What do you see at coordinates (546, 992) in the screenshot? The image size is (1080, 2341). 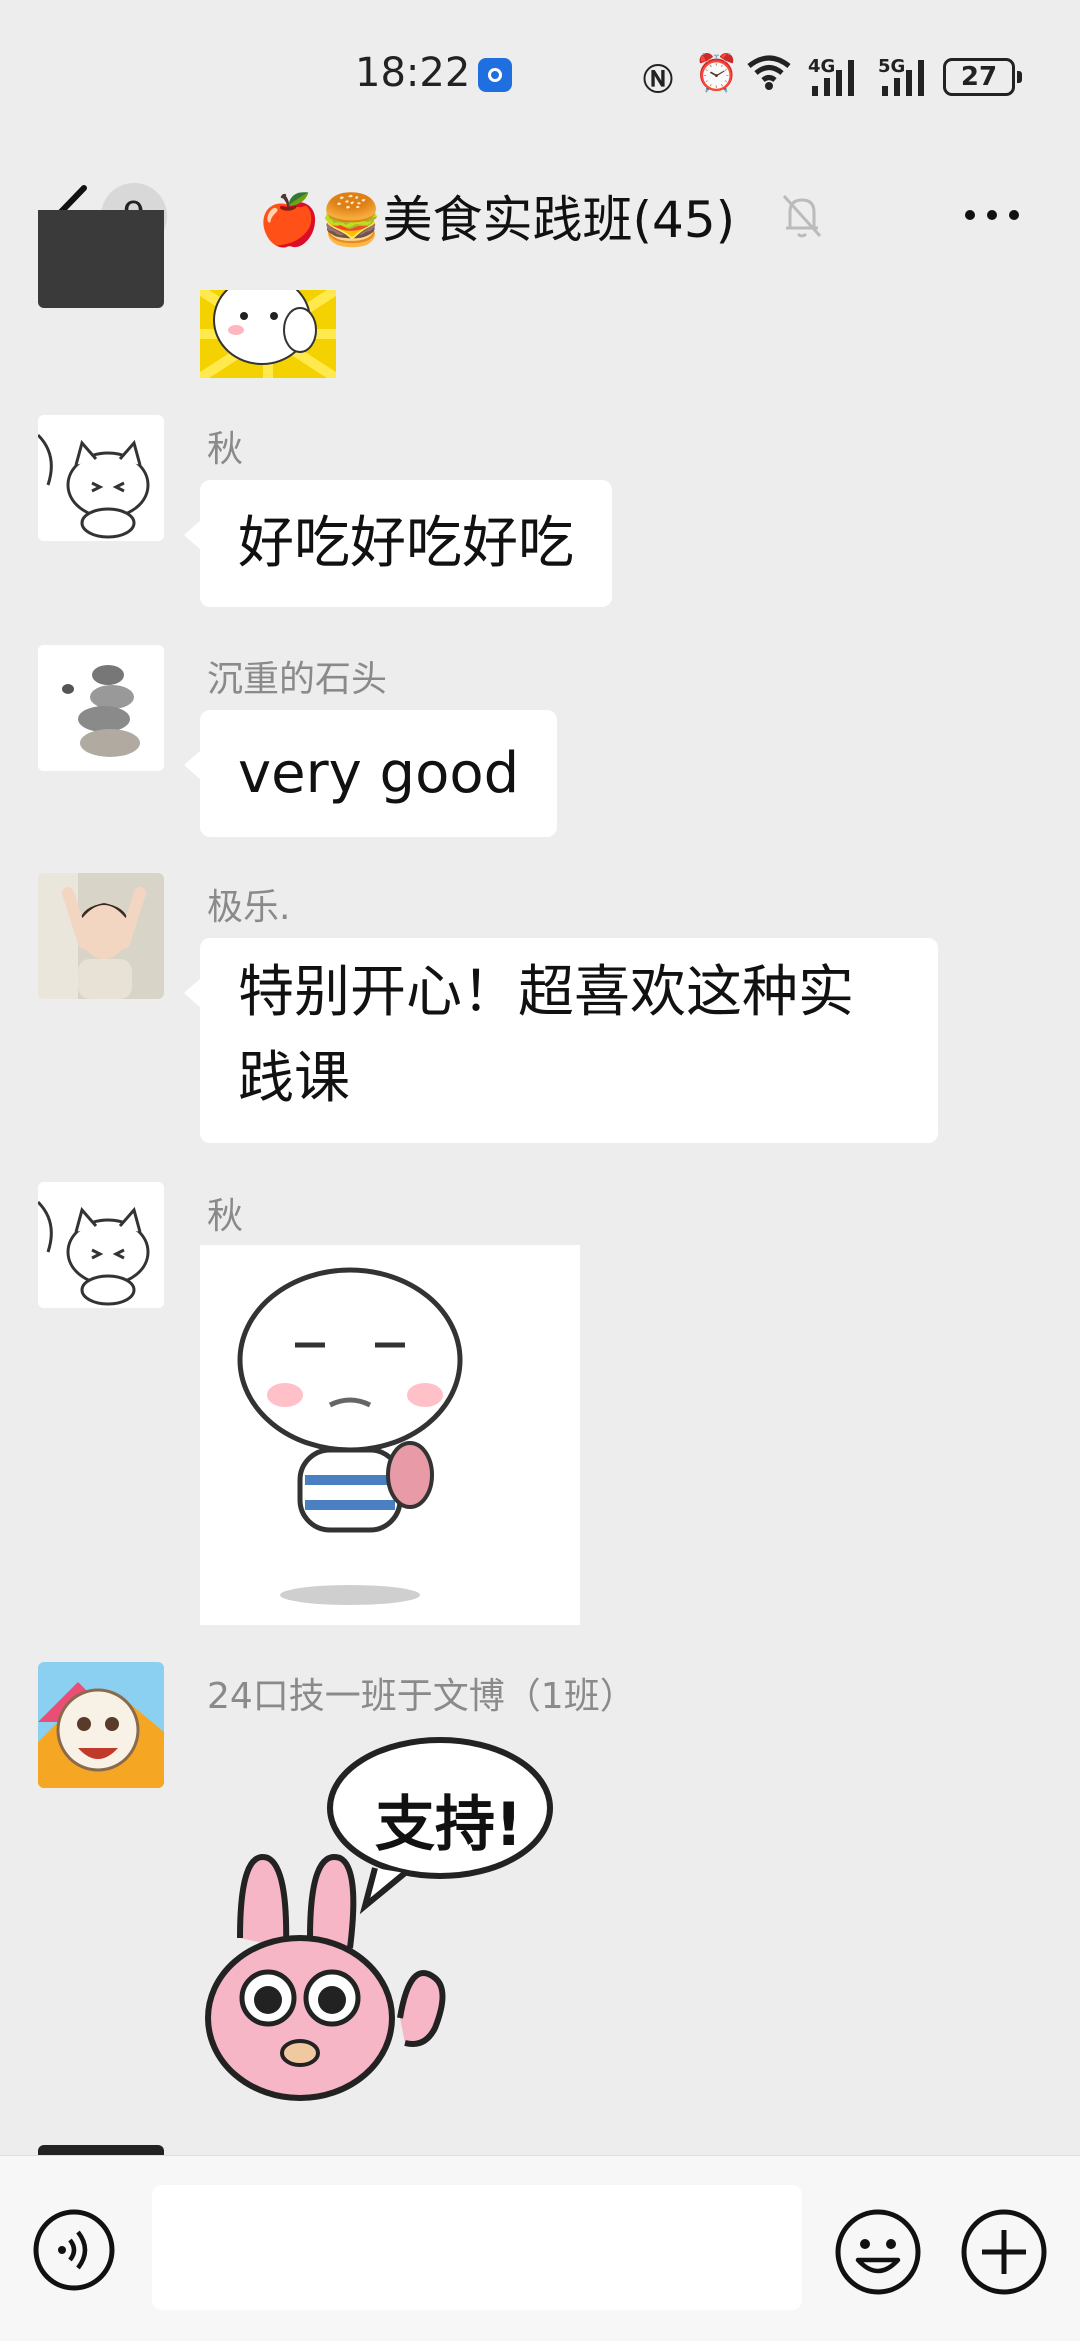 I see `message-line: 特别开心！超喜欢这种实` at bounding box center [546, 992].